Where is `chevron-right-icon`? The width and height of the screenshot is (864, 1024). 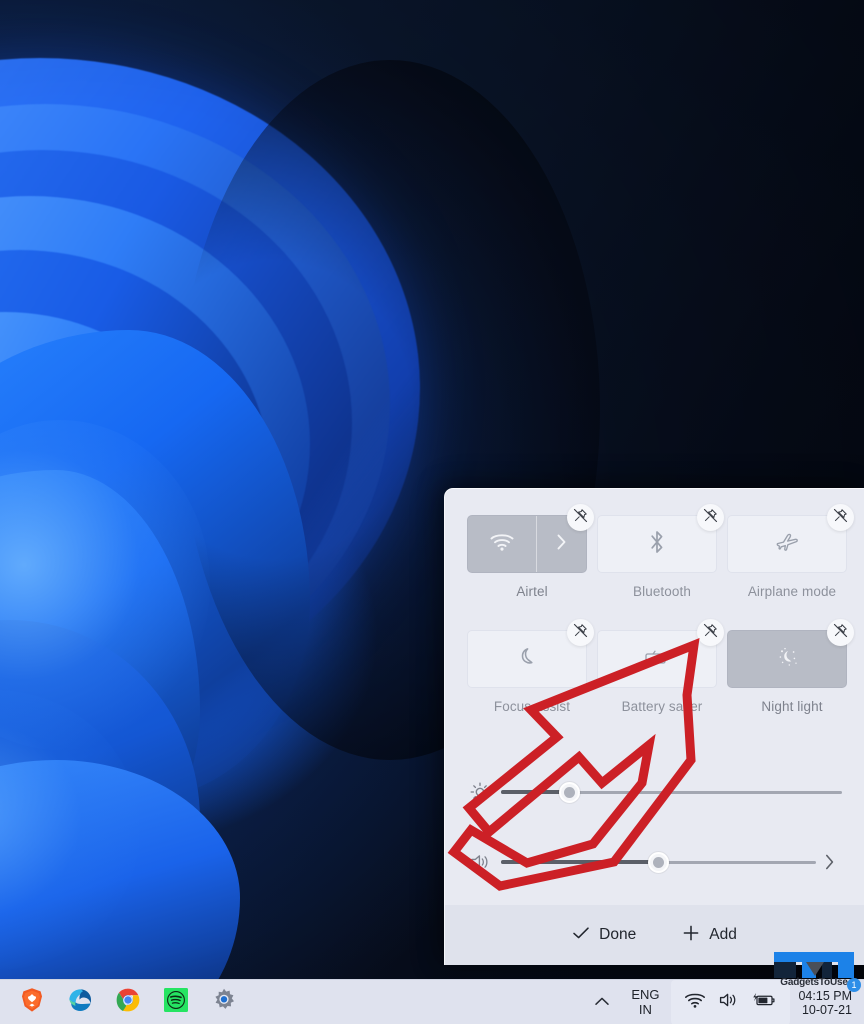
chevron-right-icon is located at coordinates (561, 544).